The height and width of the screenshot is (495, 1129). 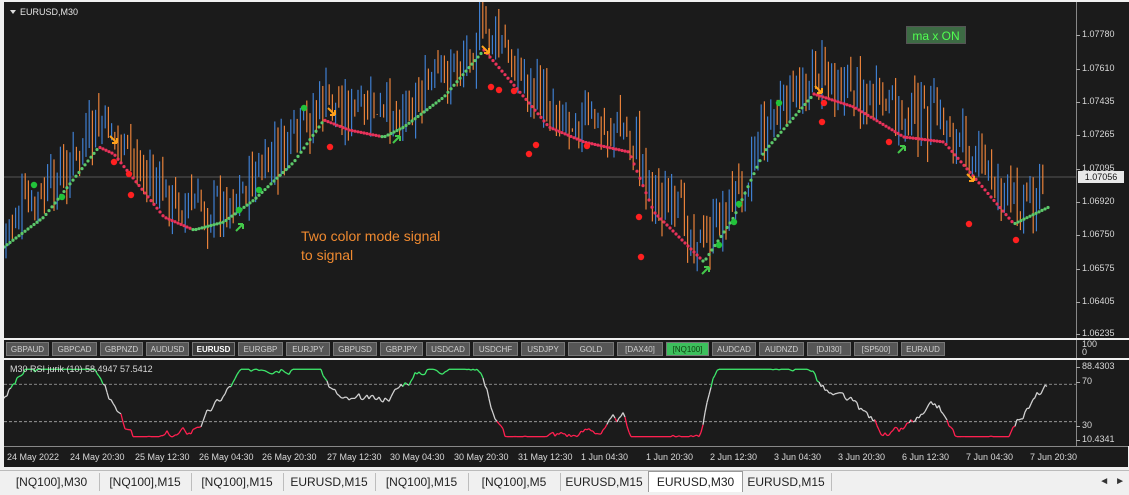 I want to click on time-label: 1 Jun 04:30, so click(x=604, y=457).